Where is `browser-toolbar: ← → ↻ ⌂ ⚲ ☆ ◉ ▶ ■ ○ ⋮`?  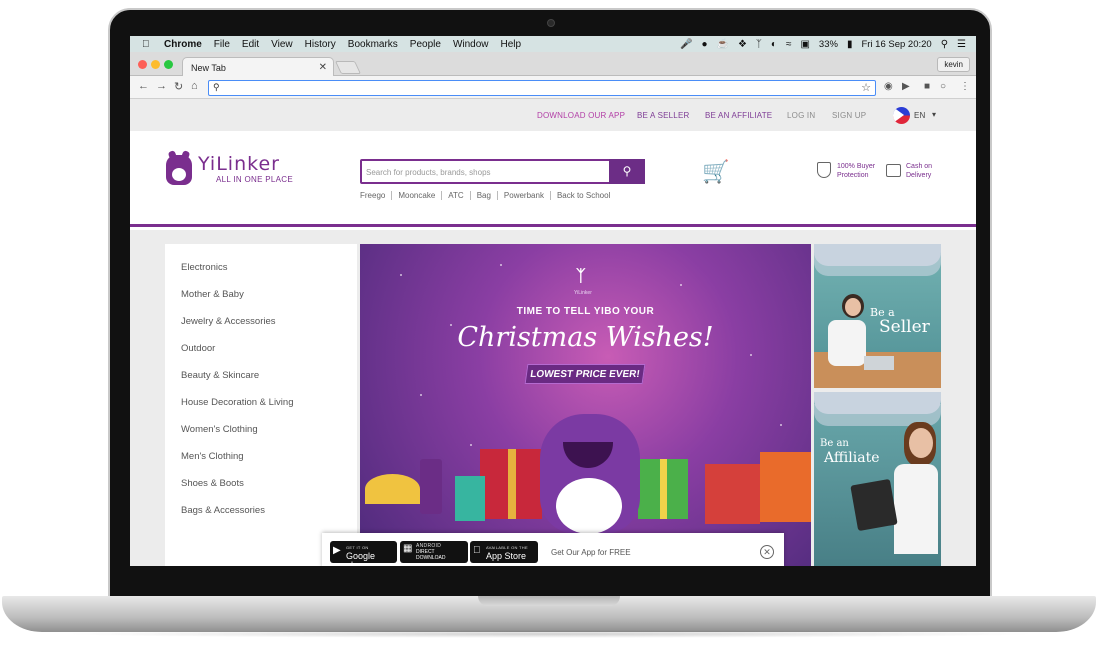 browser-toolbar: ← → ↻ ⌂ ⚲ ☆ ◉ ▶ ■ ○ ⋮ is located at coordinates (553, 87).